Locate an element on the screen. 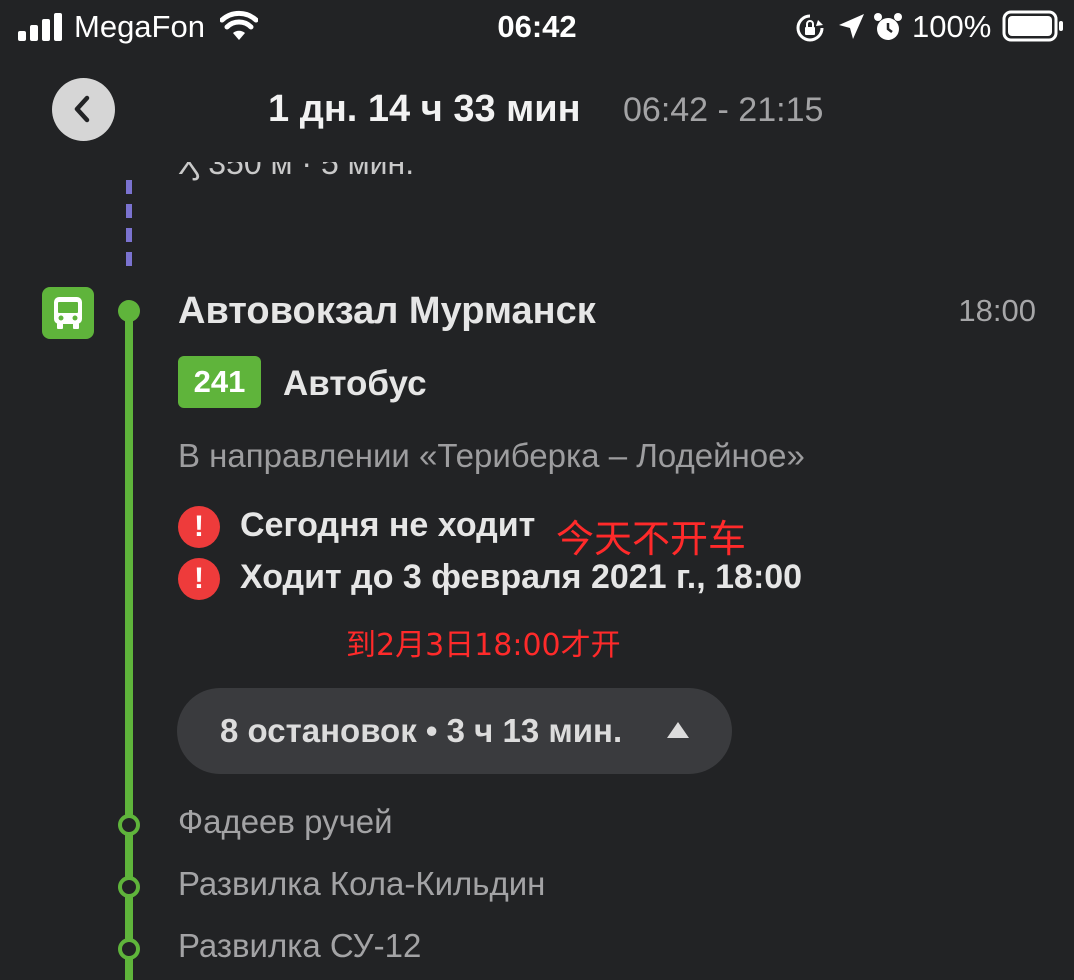  departure-time: 18:00 is located at coordinates (997, 310).